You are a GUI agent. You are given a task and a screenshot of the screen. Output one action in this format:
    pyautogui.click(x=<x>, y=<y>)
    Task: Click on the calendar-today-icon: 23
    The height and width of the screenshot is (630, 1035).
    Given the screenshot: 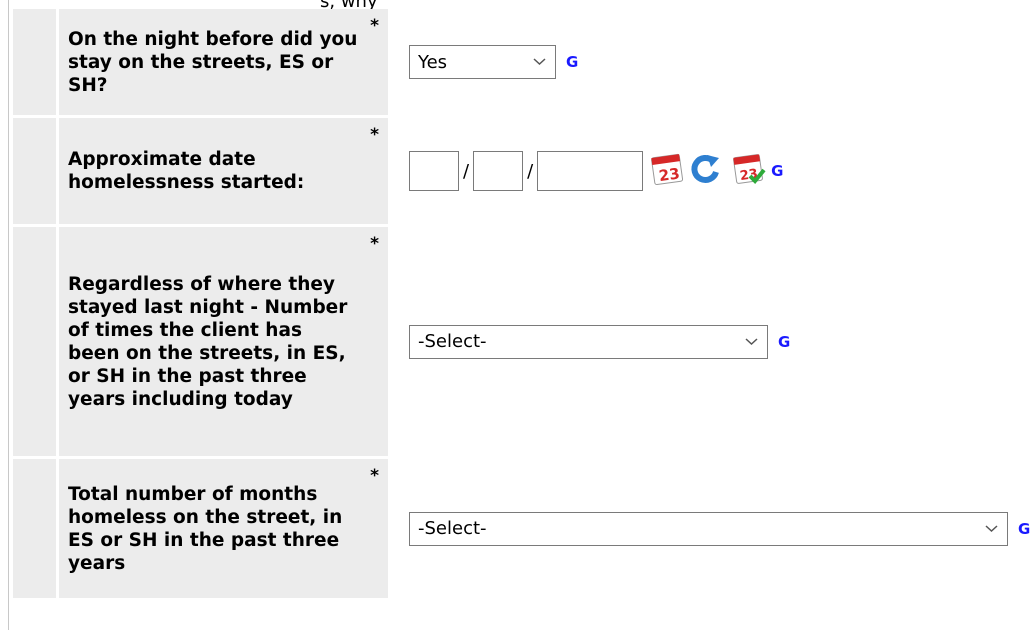 What is the action you would take?
    pyautogui.click(x=750, y=171)
    